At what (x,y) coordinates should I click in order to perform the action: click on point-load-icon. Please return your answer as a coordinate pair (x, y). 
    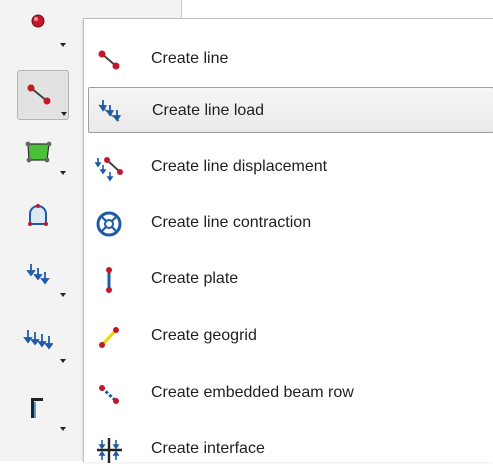
    Looking at the image, I should click on (38, 274).